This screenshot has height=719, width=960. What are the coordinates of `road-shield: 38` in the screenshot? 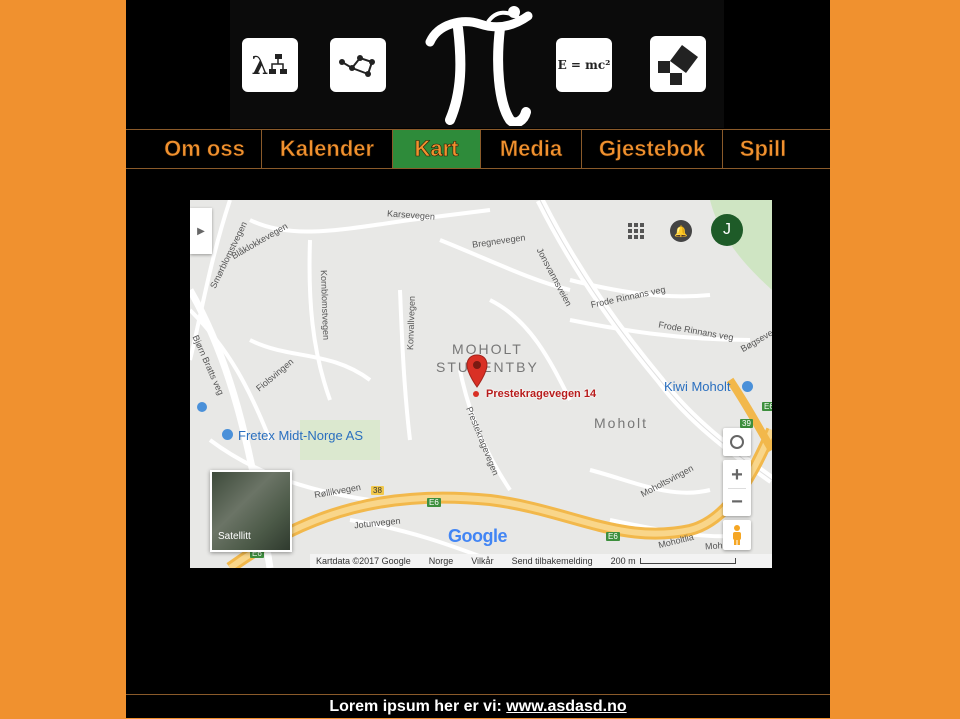 It's located at (377, 490).